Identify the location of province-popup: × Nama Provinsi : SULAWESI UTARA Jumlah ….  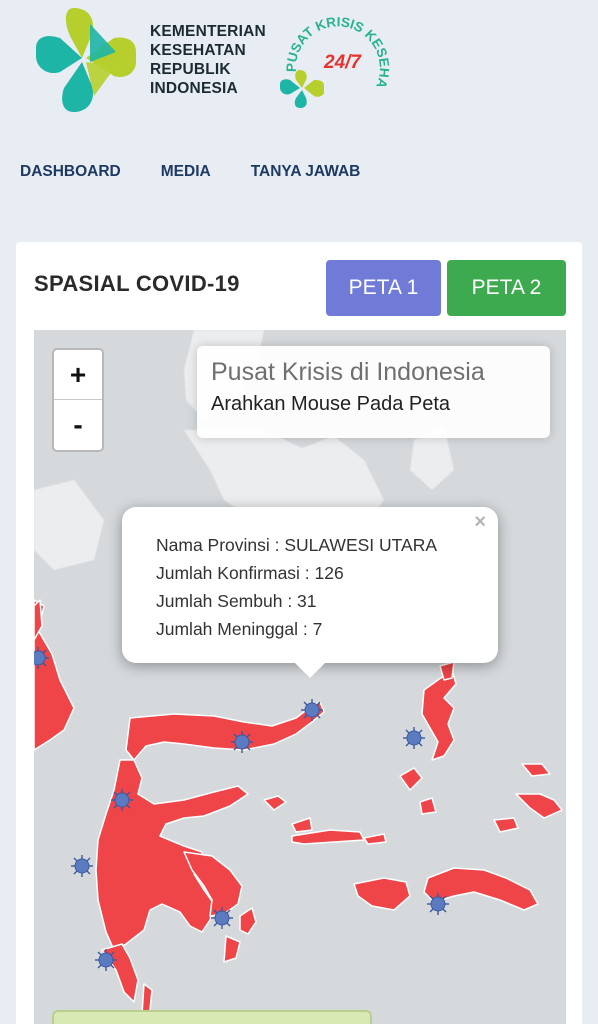
(310, 585).